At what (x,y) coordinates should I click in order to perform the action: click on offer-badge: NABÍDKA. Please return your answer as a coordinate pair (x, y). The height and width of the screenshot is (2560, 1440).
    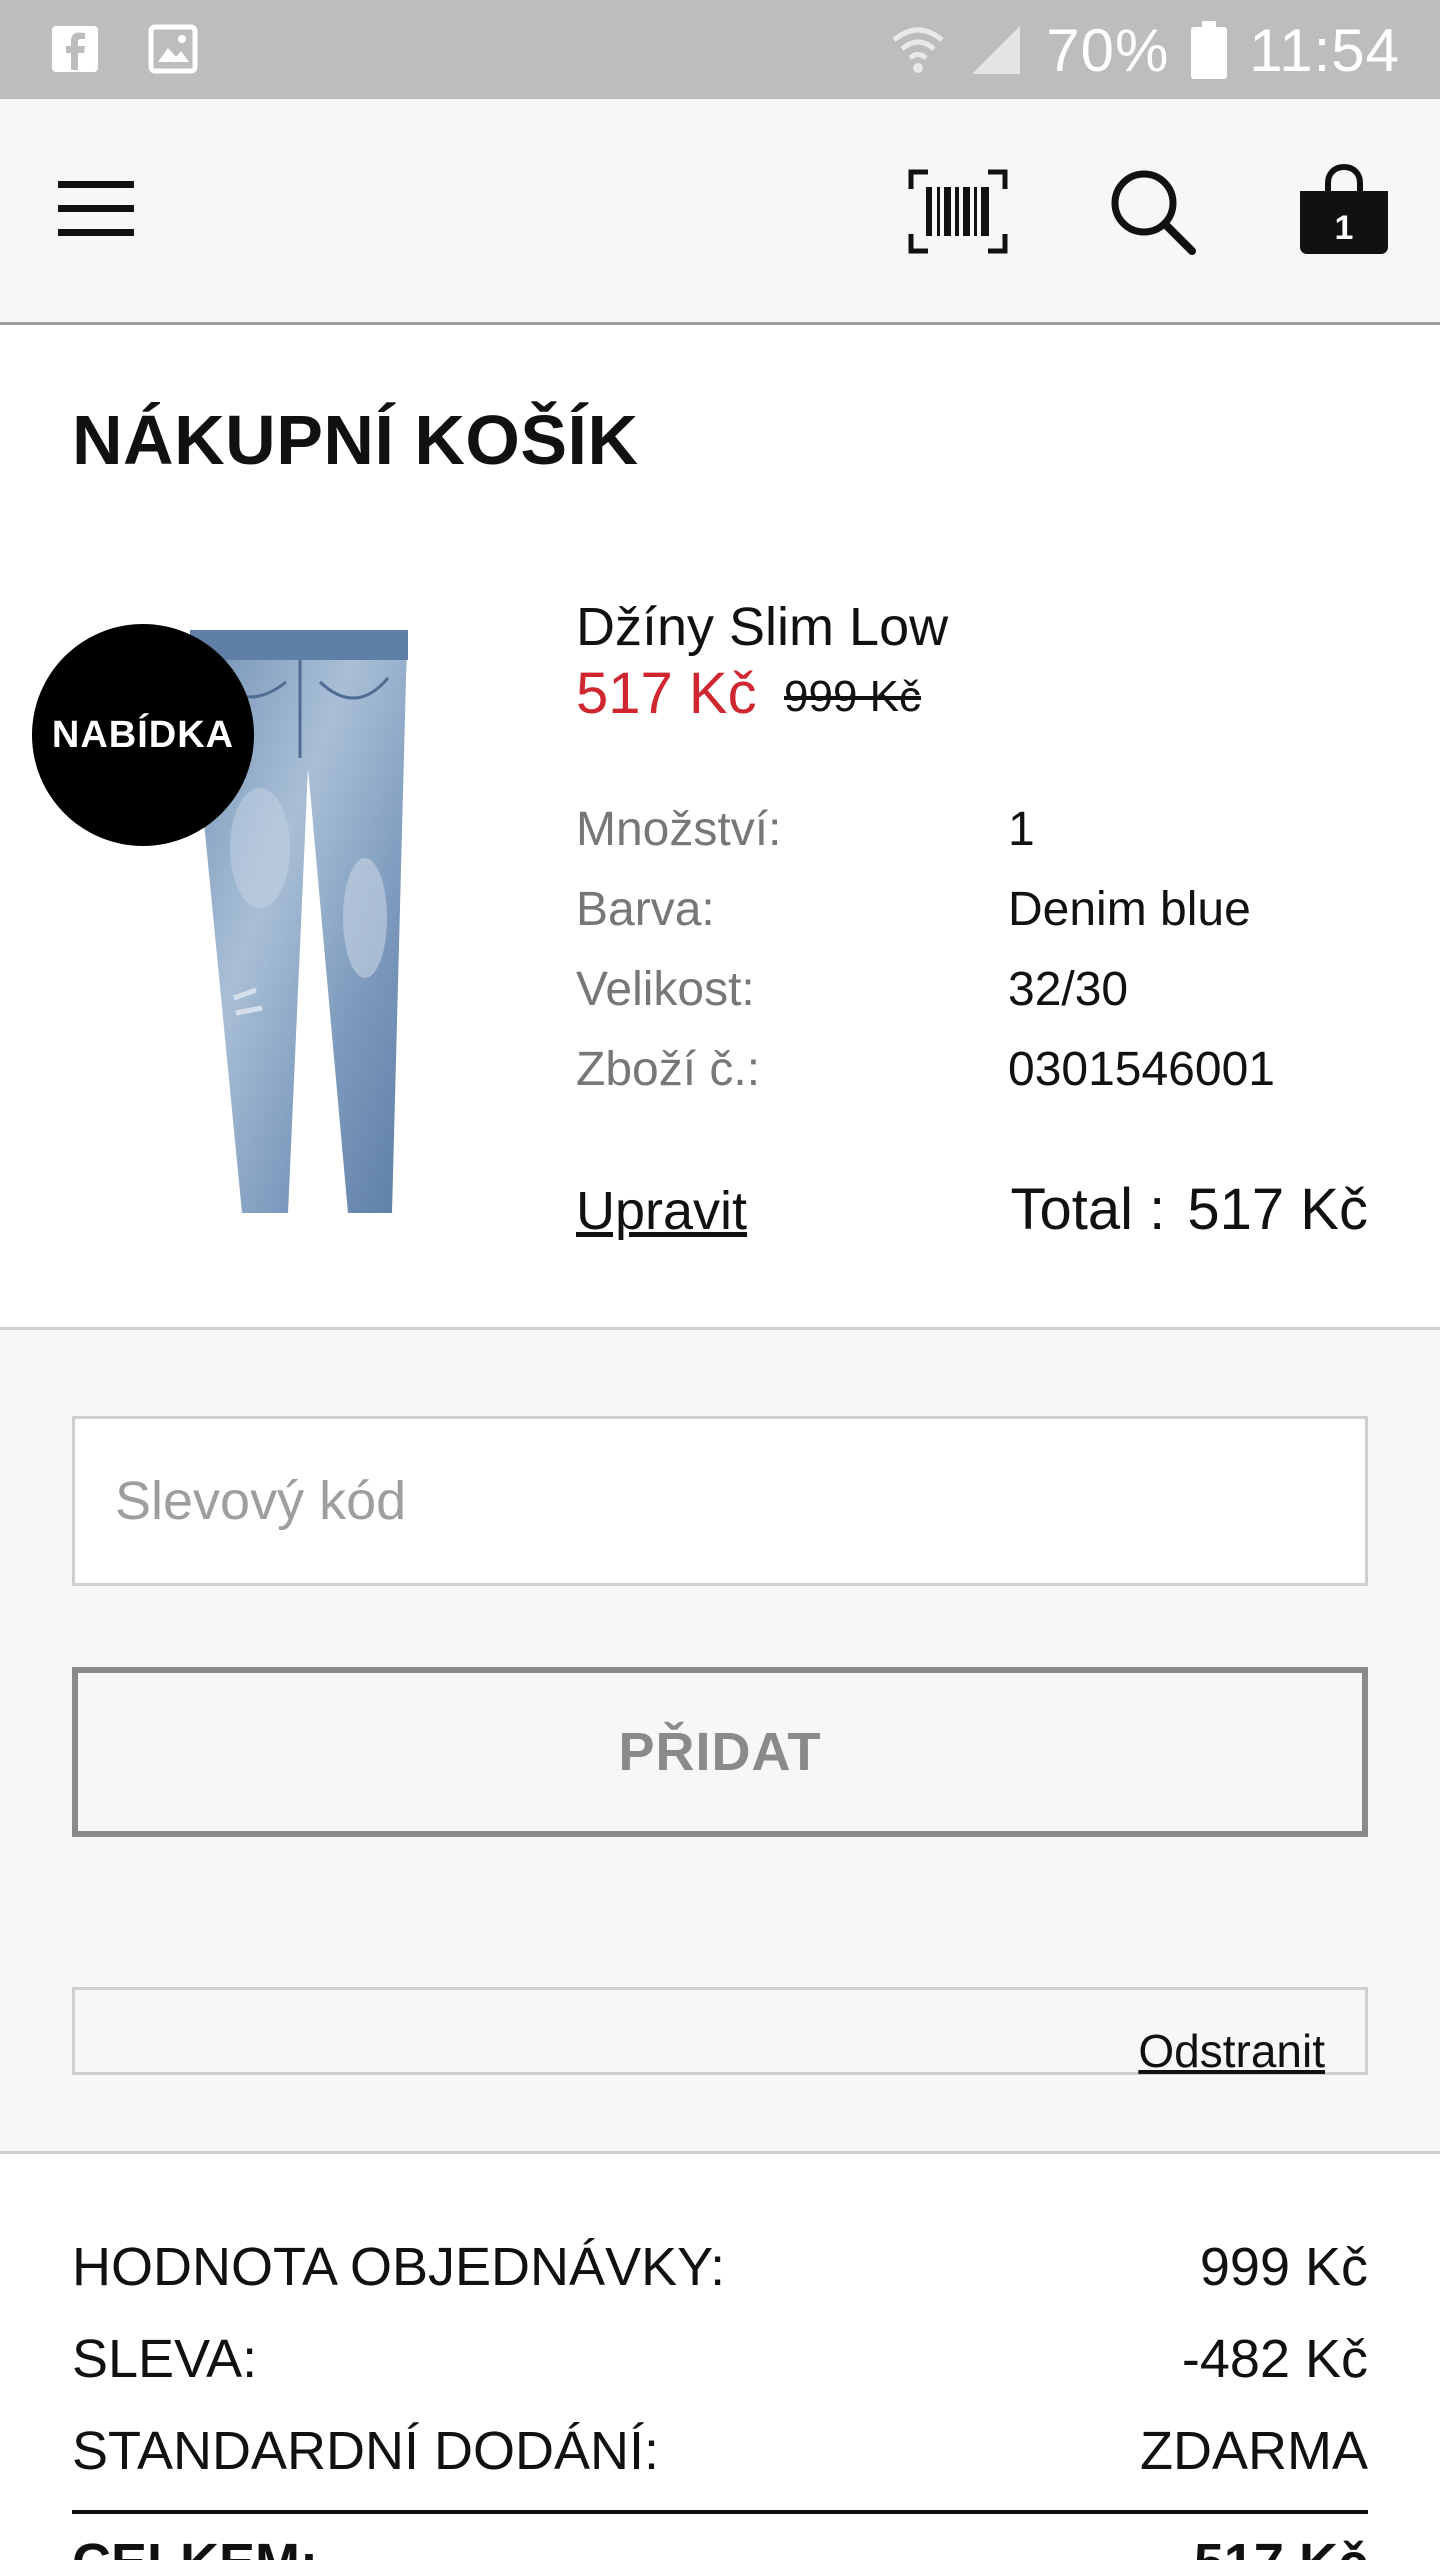
    Looking at the image, I should click on (143, 735).